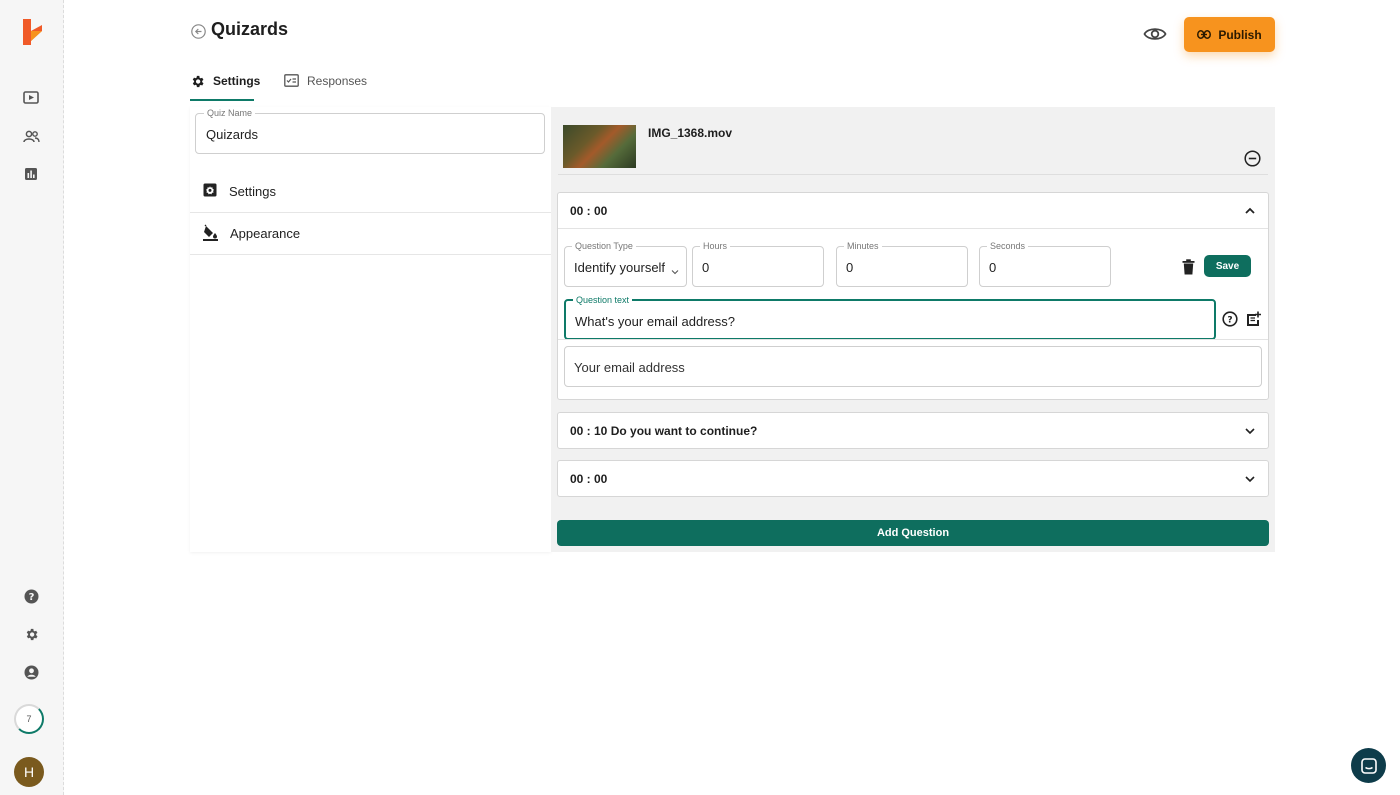  What do you see at coordinates (1240, 34) in the screenshot?
I see `publish-label: Publish` at bounding box center [1240, 34].